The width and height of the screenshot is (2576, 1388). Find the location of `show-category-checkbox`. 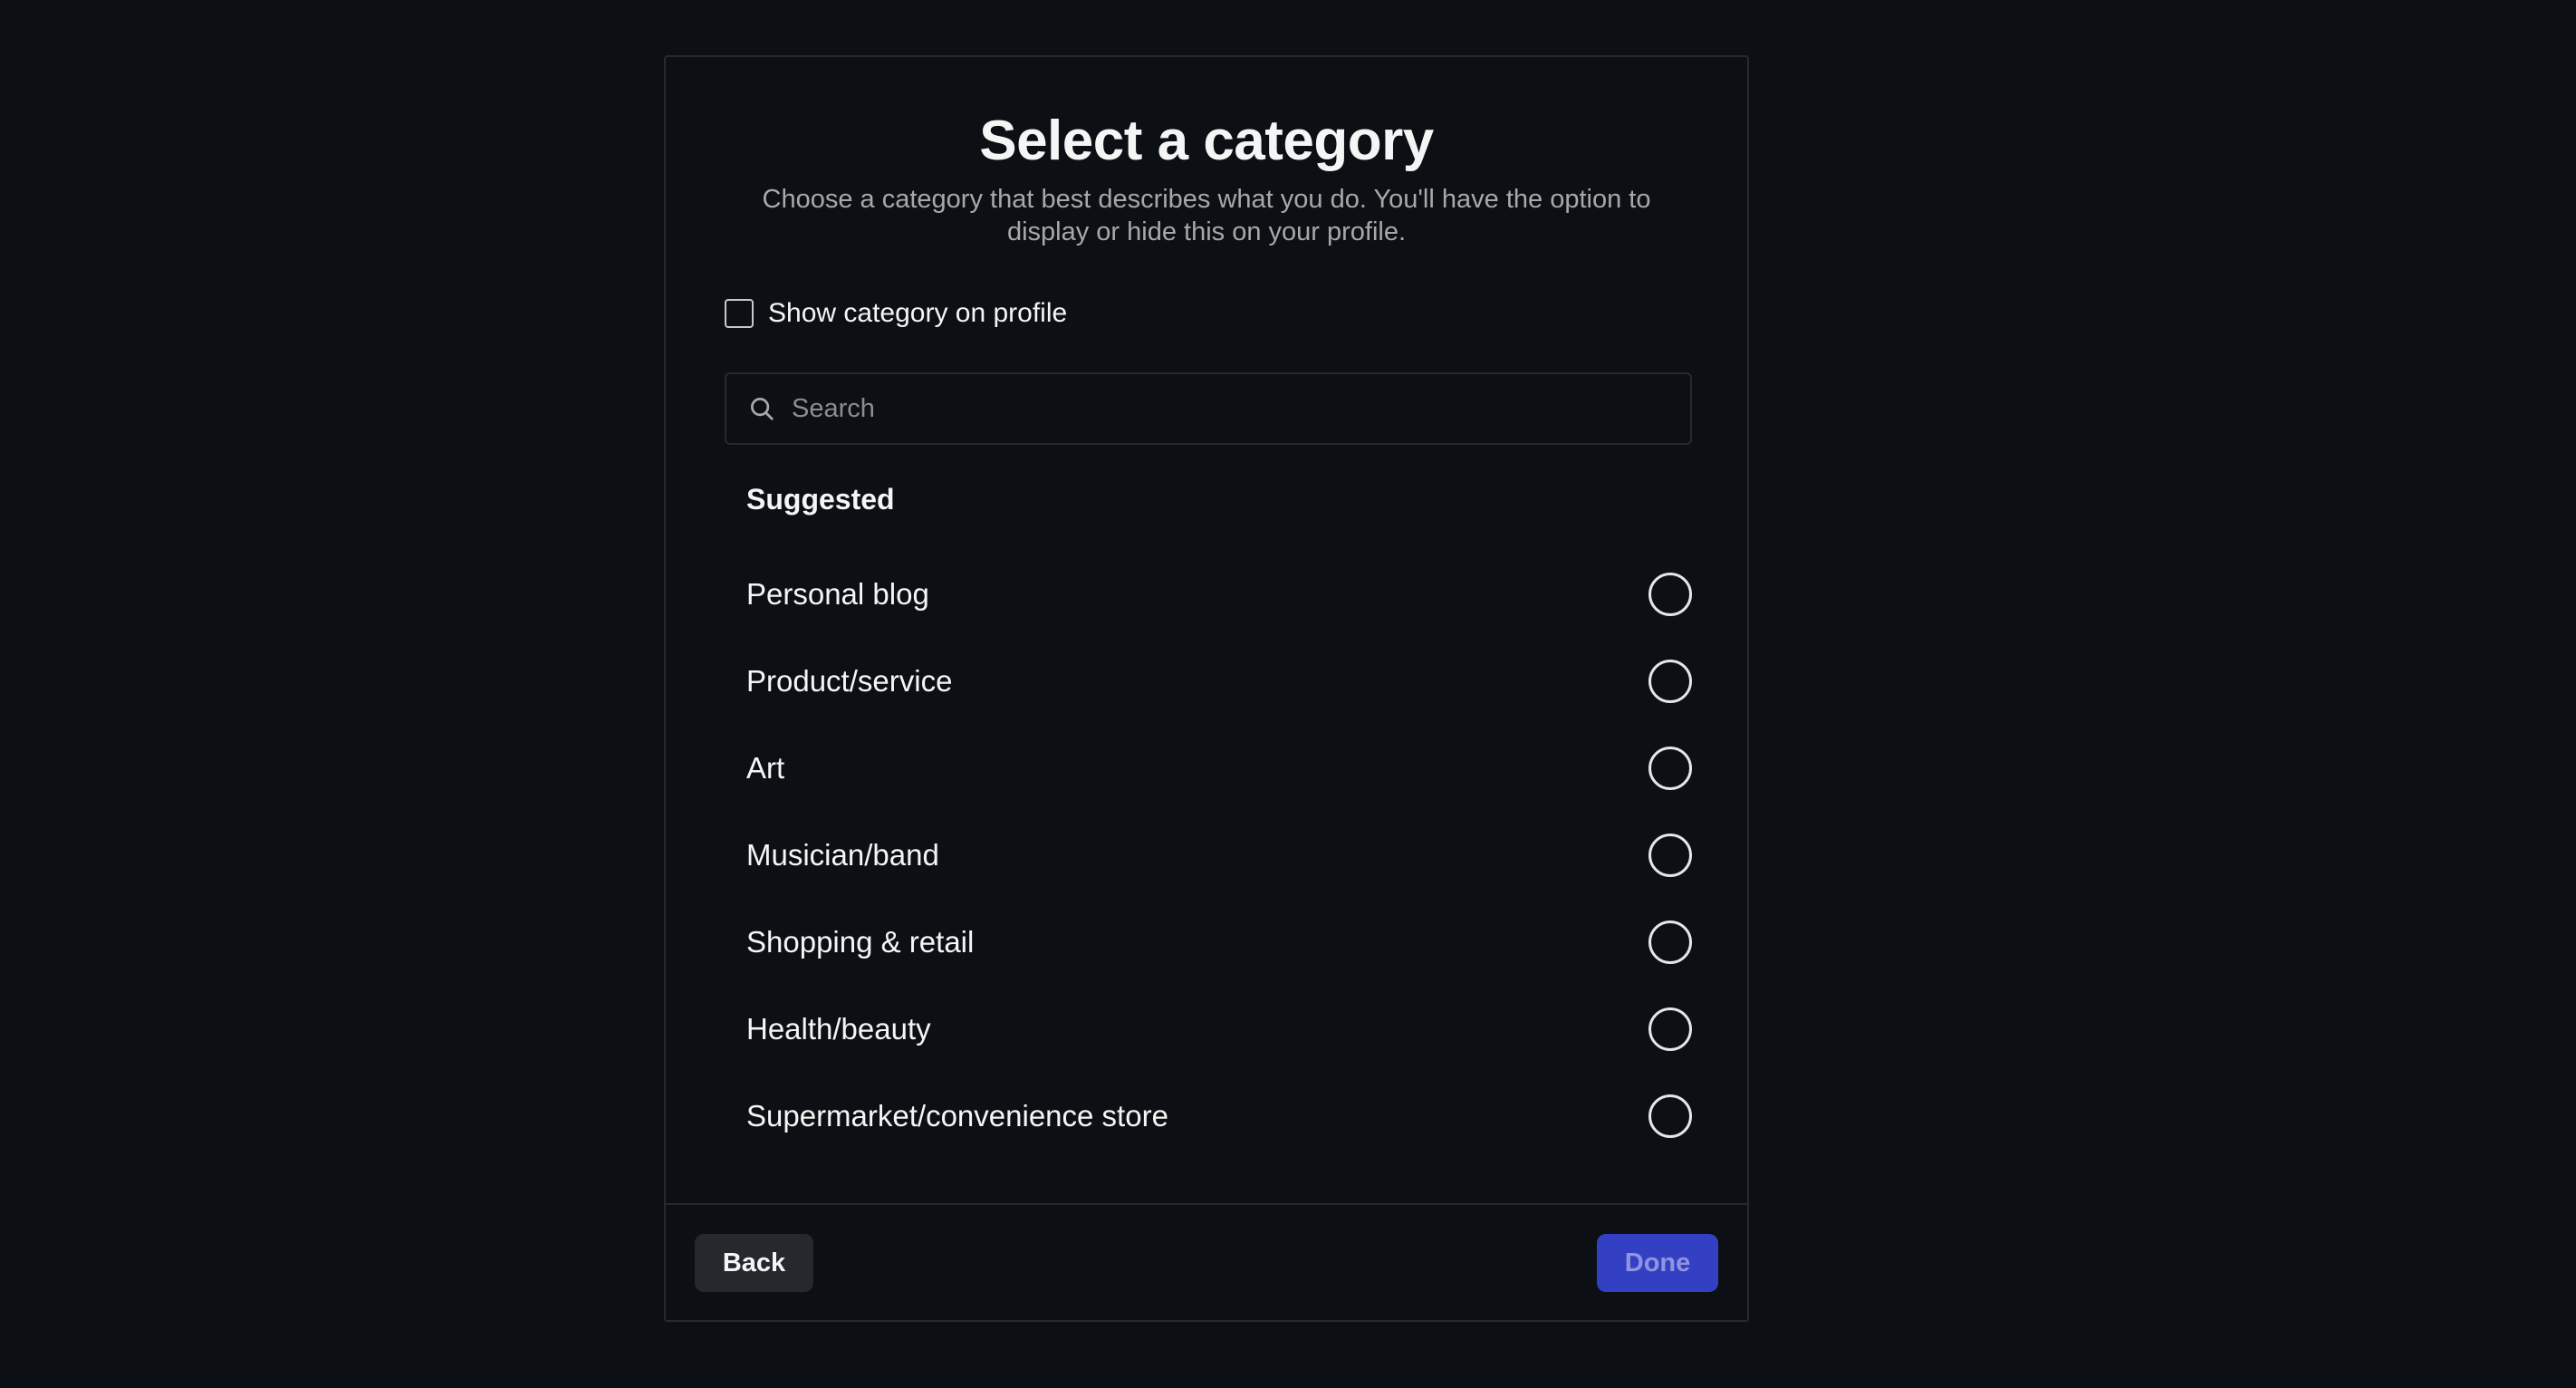

show-category-checkbox is located at coordinates (739, 313).